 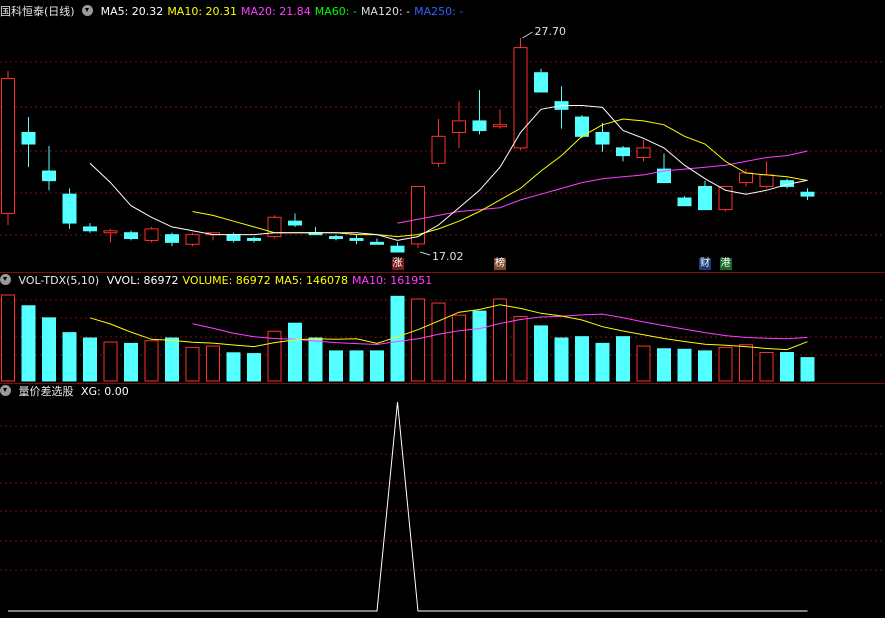 I want to click on ma10-line, so click(x=500, y=178).